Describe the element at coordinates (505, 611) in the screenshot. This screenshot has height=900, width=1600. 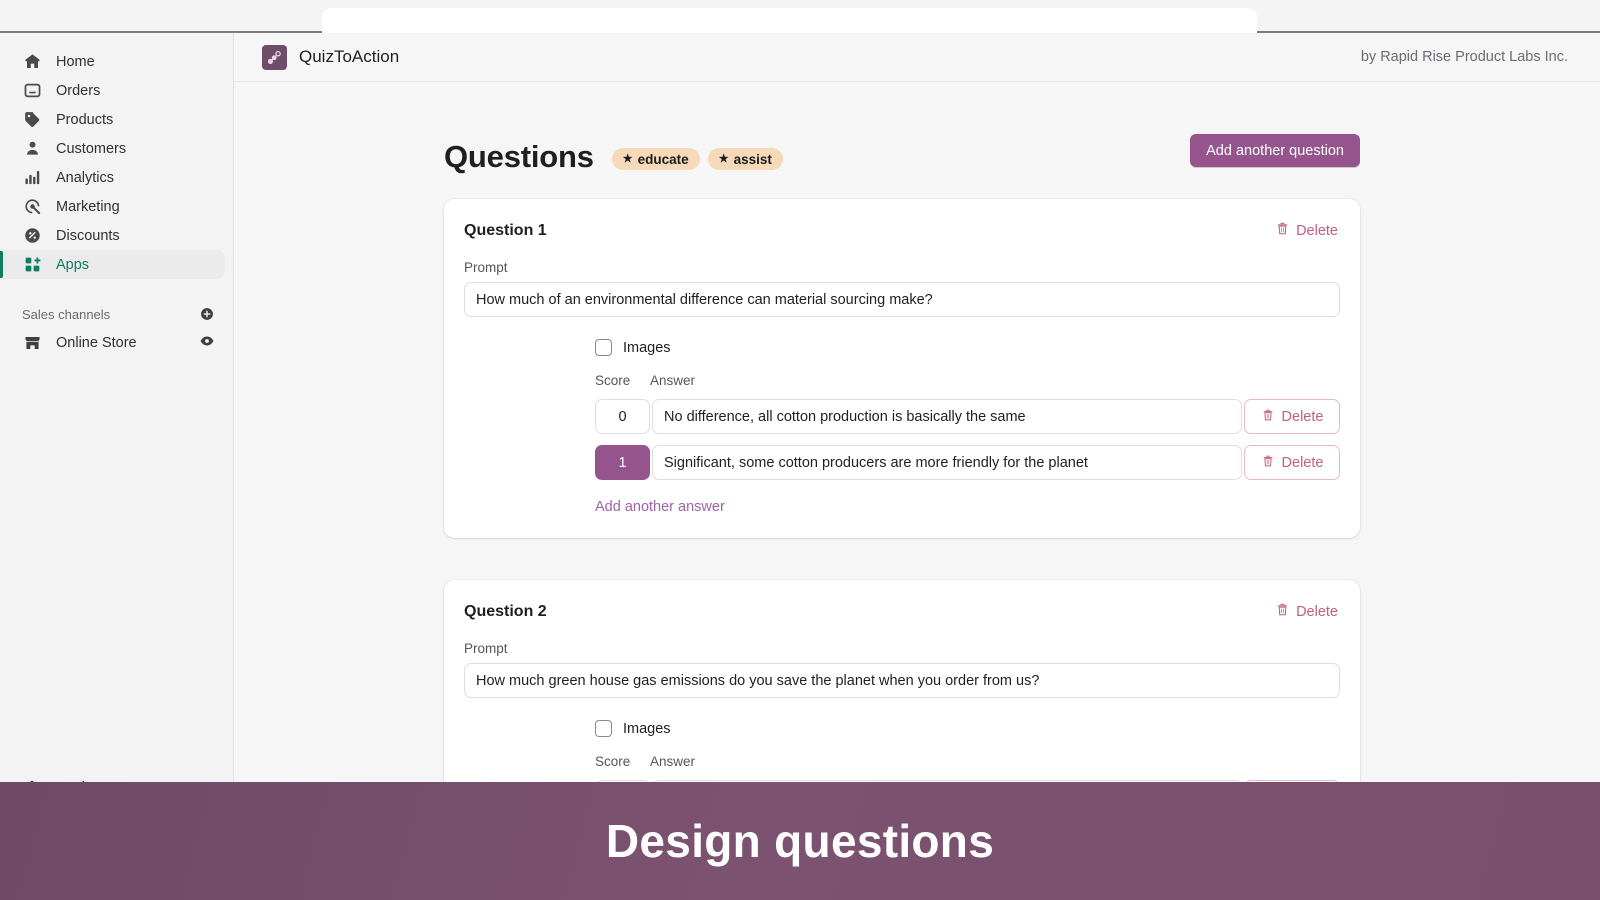
I see `question-title: Question 2` at that location.